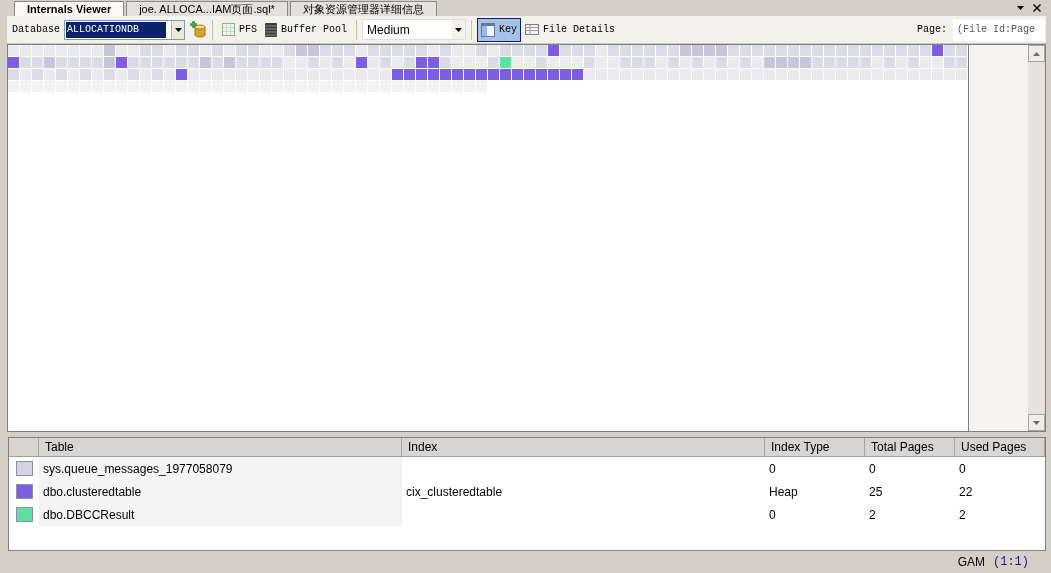 The height and width of the screenshot is (573, 1051). Describe the element at coordinates (1037, 8) in the screenshot. I see `close-icon` at that location.